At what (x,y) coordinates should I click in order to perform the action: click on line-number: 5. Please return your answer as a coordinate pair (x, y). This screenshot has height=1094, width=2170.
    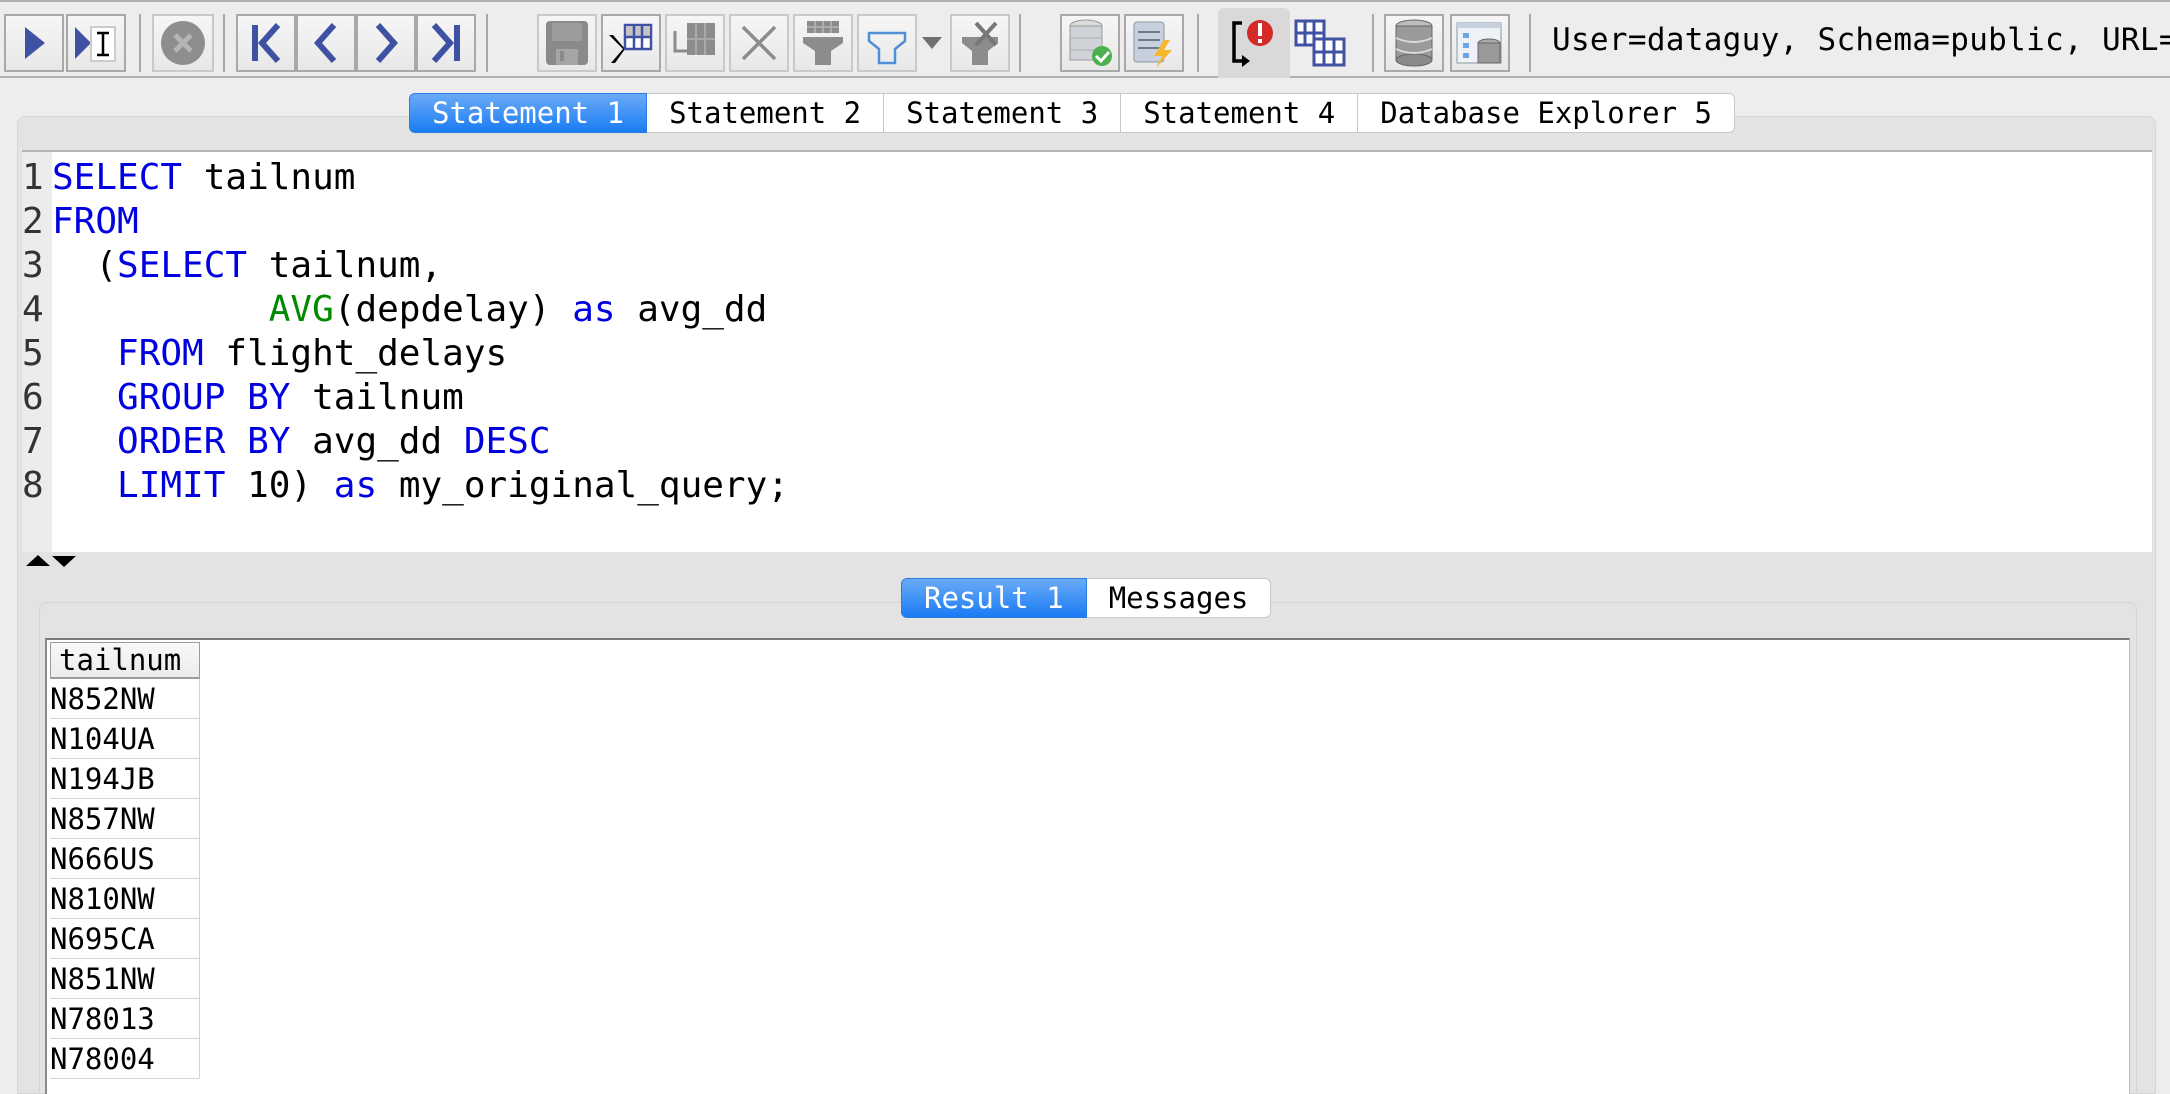
    Looking at the image, I should click on (33, 353).